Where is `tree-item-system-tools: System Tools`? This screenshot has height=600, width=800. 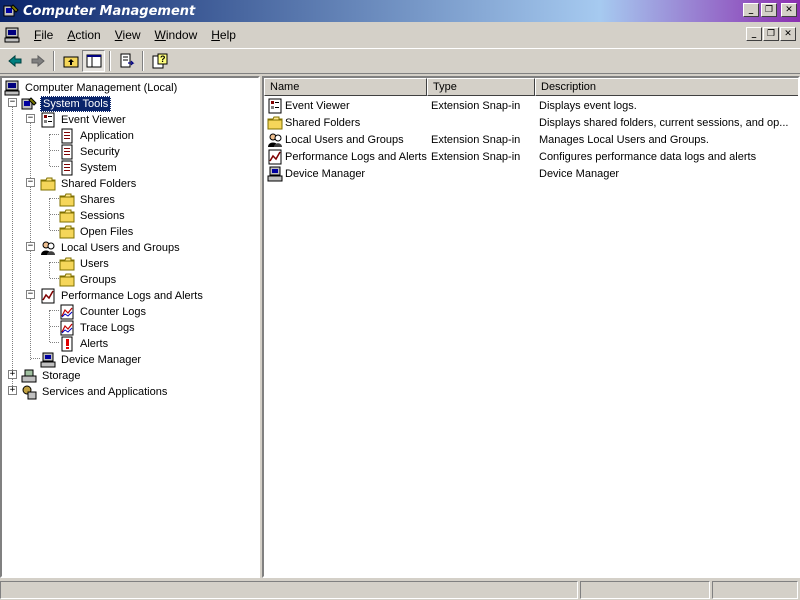 tree-item-system-tools: System Tools is located at coordinates (66, 104).